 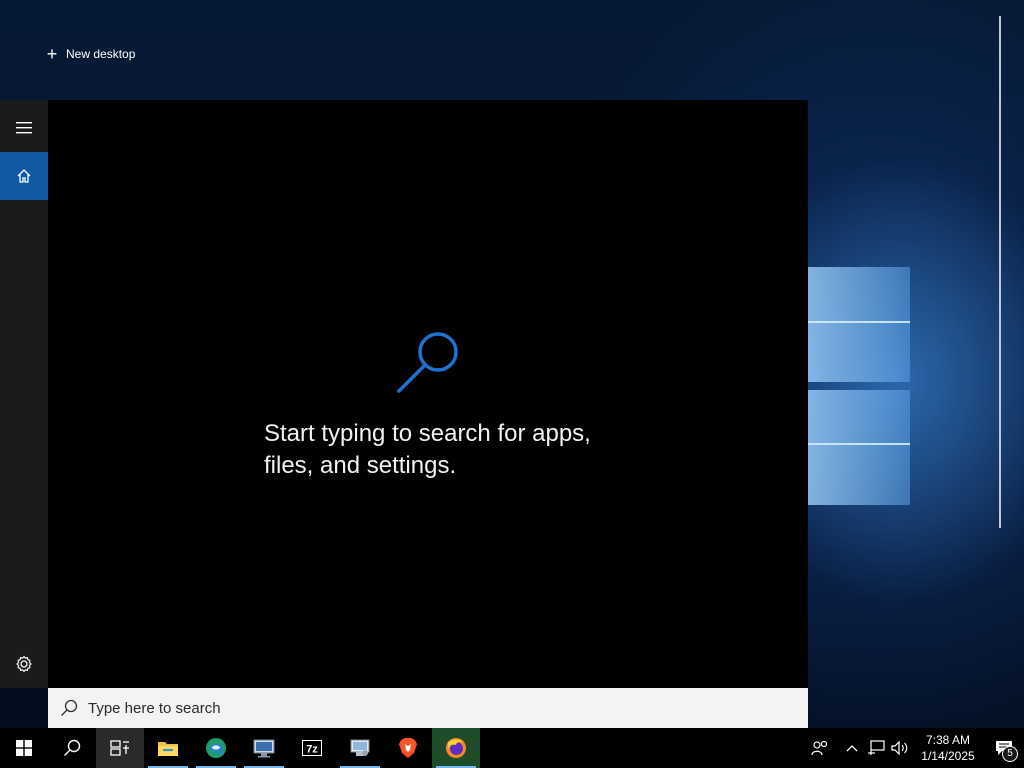 I want to click on search-button, so click(x=72, y=748).